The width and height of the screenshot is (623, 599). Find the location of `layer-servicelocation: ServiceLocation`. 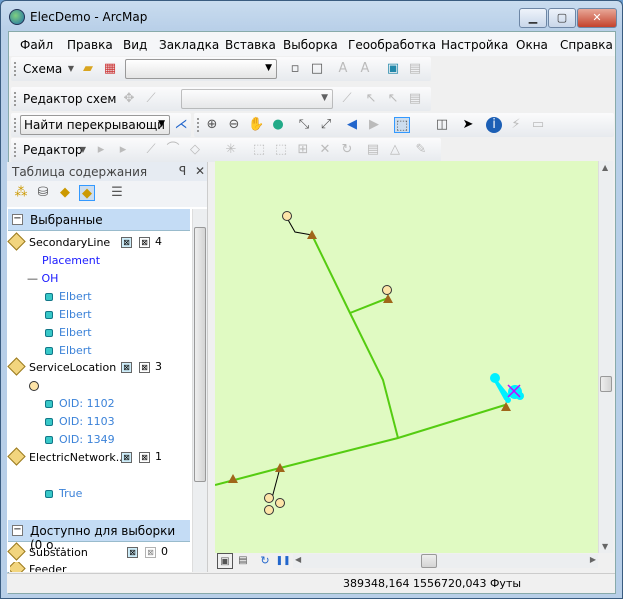

layer-servicelocation: ServiceLocation is located at coordinates (61, 366).